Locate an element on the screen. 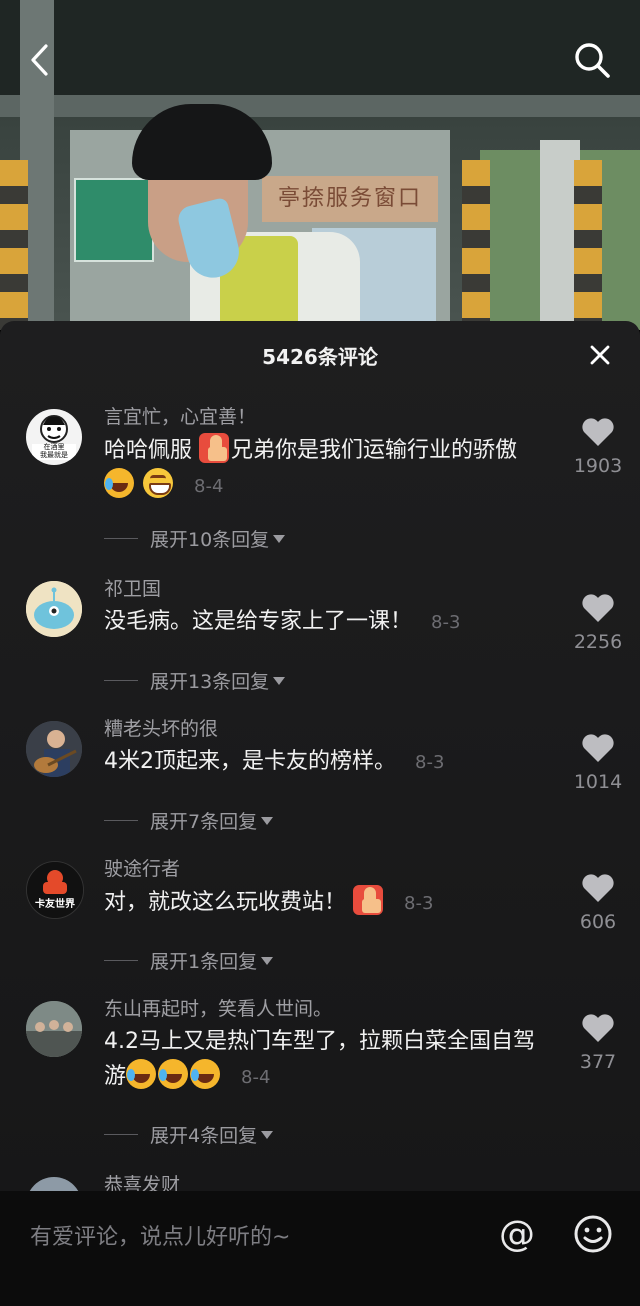 This screenshot has height=1306, width=640. comment-body: 恭喜发财 is located at coordinates (324, 1181).